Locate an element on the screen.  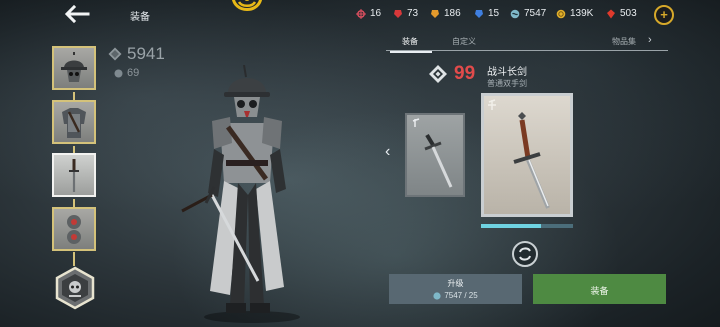
equip-button: 装备 is located at coordinates (599, 289).